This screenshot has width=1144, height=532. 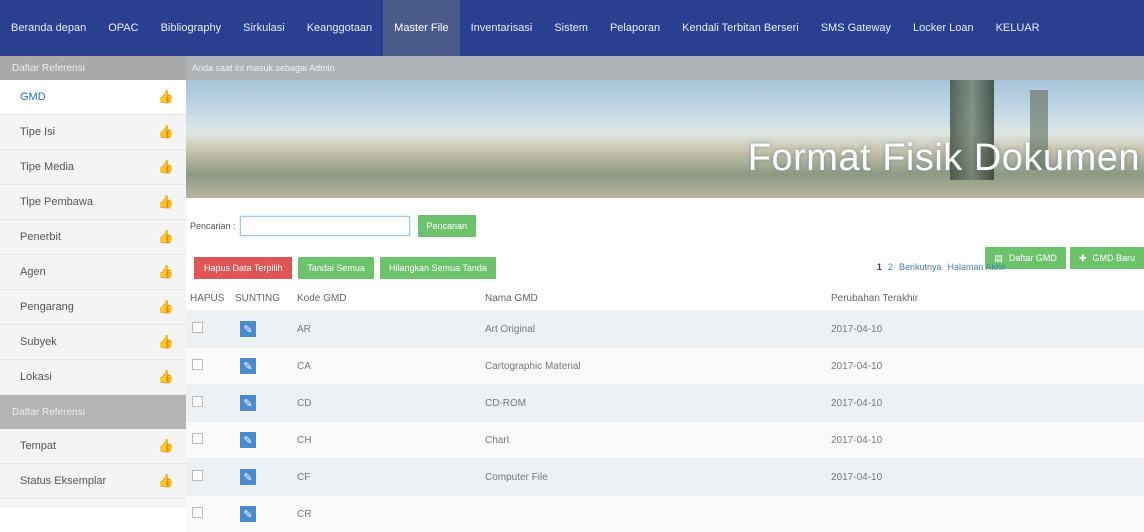 What do you see at coordinates (1018, 28) in the screenshot?
I see `nav-item-keluar: KELUAR` at bounding box center [1018, 28].